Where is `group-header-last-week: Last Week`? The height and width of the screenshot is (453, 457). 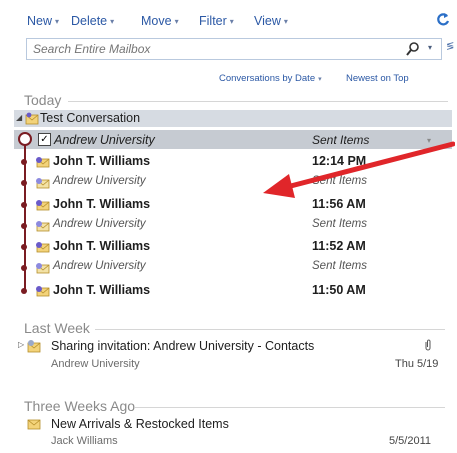 group-header-last-week: Last Week is located at coordinates (57, 328).